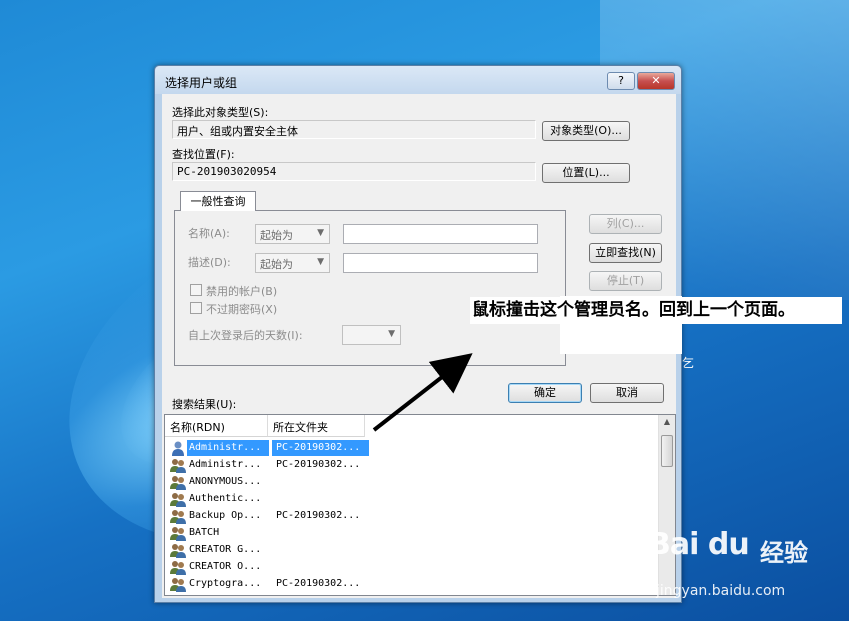 The width and height of the screenshot is (849, 621). I want to click on search-results-label: 搜索结果(U):, so click(204, 404).